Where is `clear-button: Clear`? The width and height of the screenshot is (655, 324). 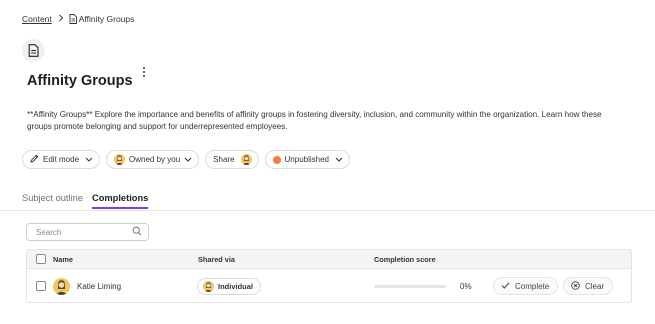 clear-button: Clear is located at coordinates (588, 286).